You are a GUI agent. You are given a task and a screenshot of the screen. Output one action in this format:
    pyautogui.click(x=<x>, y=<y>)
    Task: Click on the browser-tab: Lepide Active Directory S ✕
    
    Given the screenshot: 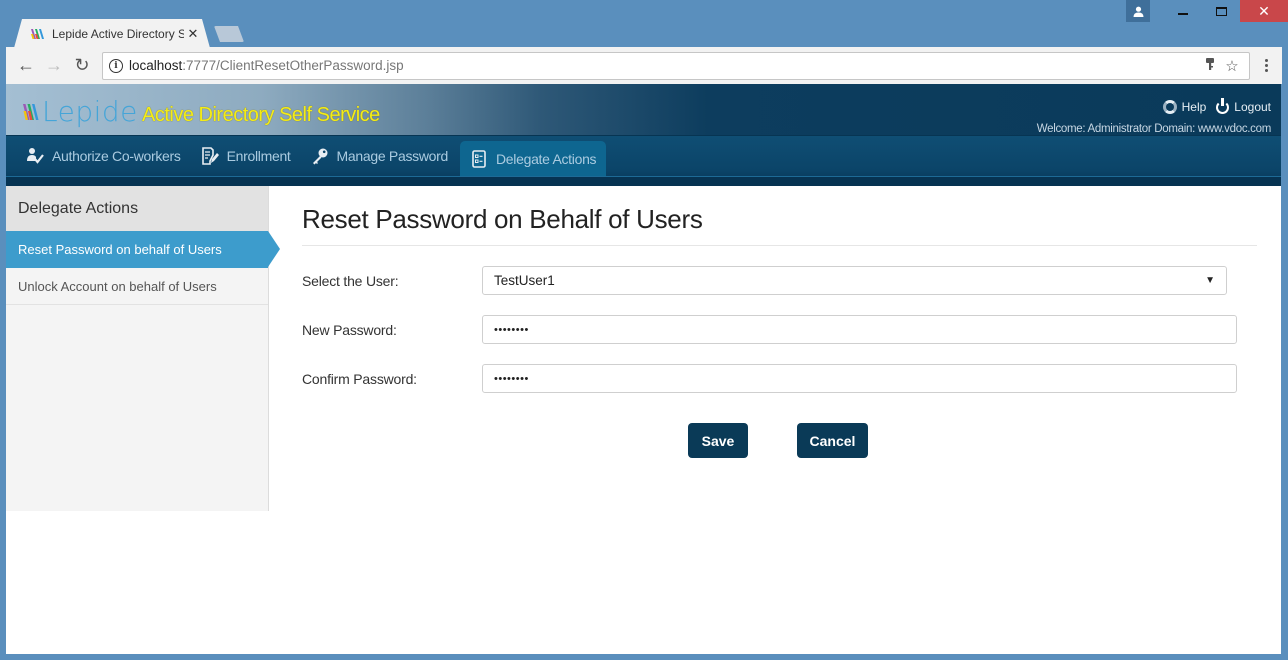 What is the action you would take?
    pyautogui.click(x=112, y=33)
    